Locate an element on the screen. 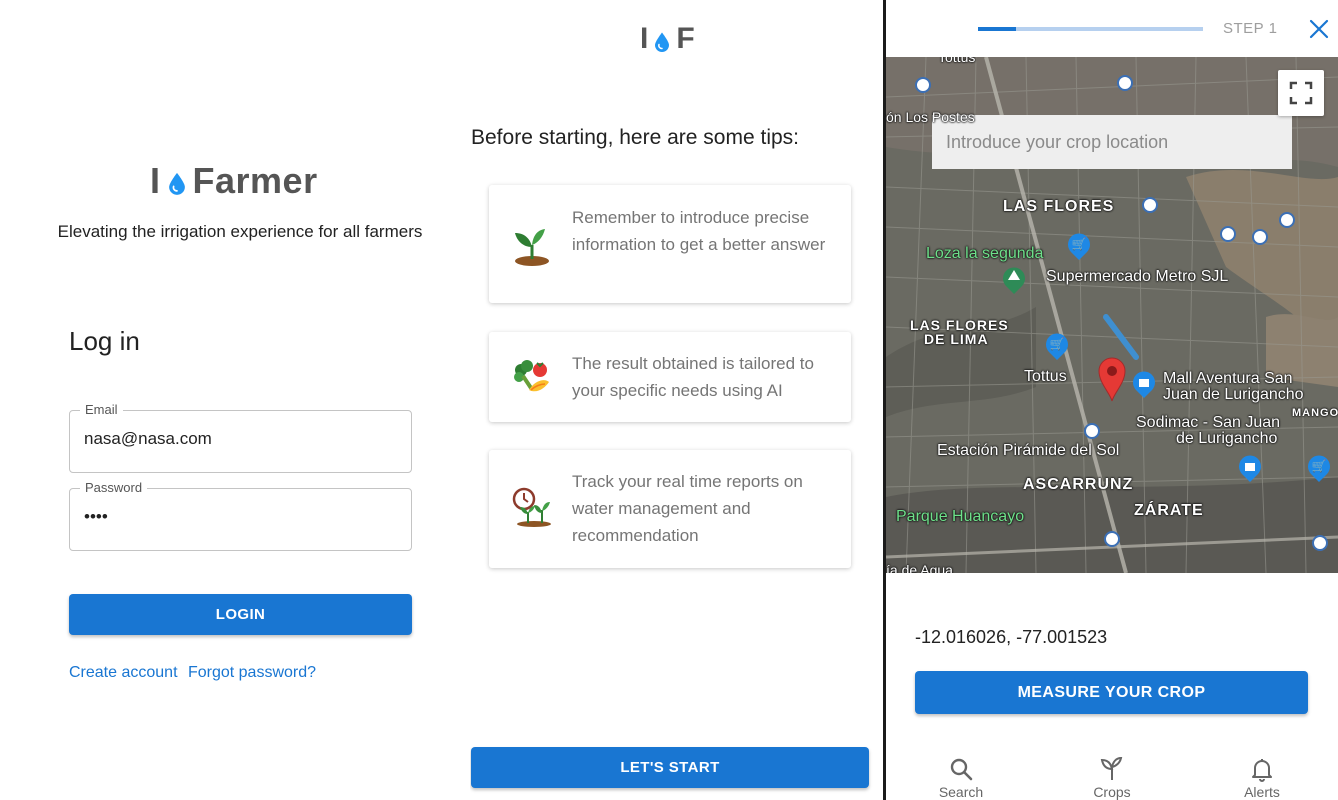  step-progress-fill is located at coordinates (997, 29).